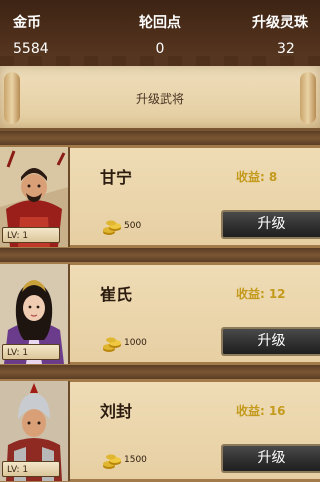  Describe the element at coordinates (133, 226) in the screenshot. I see `upgrade-cost: 500` at that location.